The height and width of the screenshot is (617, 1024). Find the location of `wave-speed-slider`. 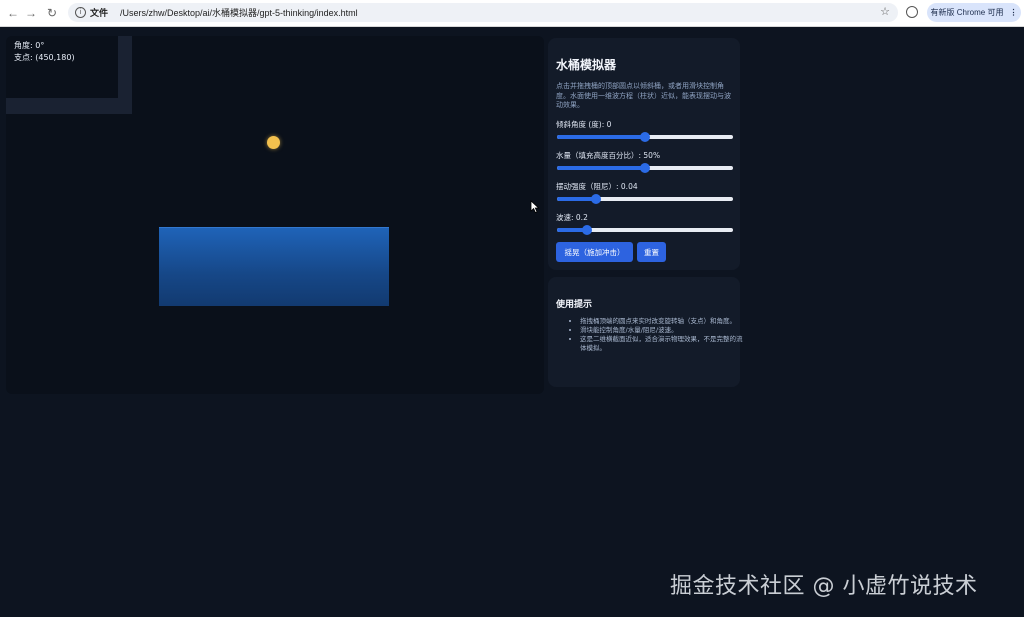

wave-speed-slider is located at coordinates (645, 230).